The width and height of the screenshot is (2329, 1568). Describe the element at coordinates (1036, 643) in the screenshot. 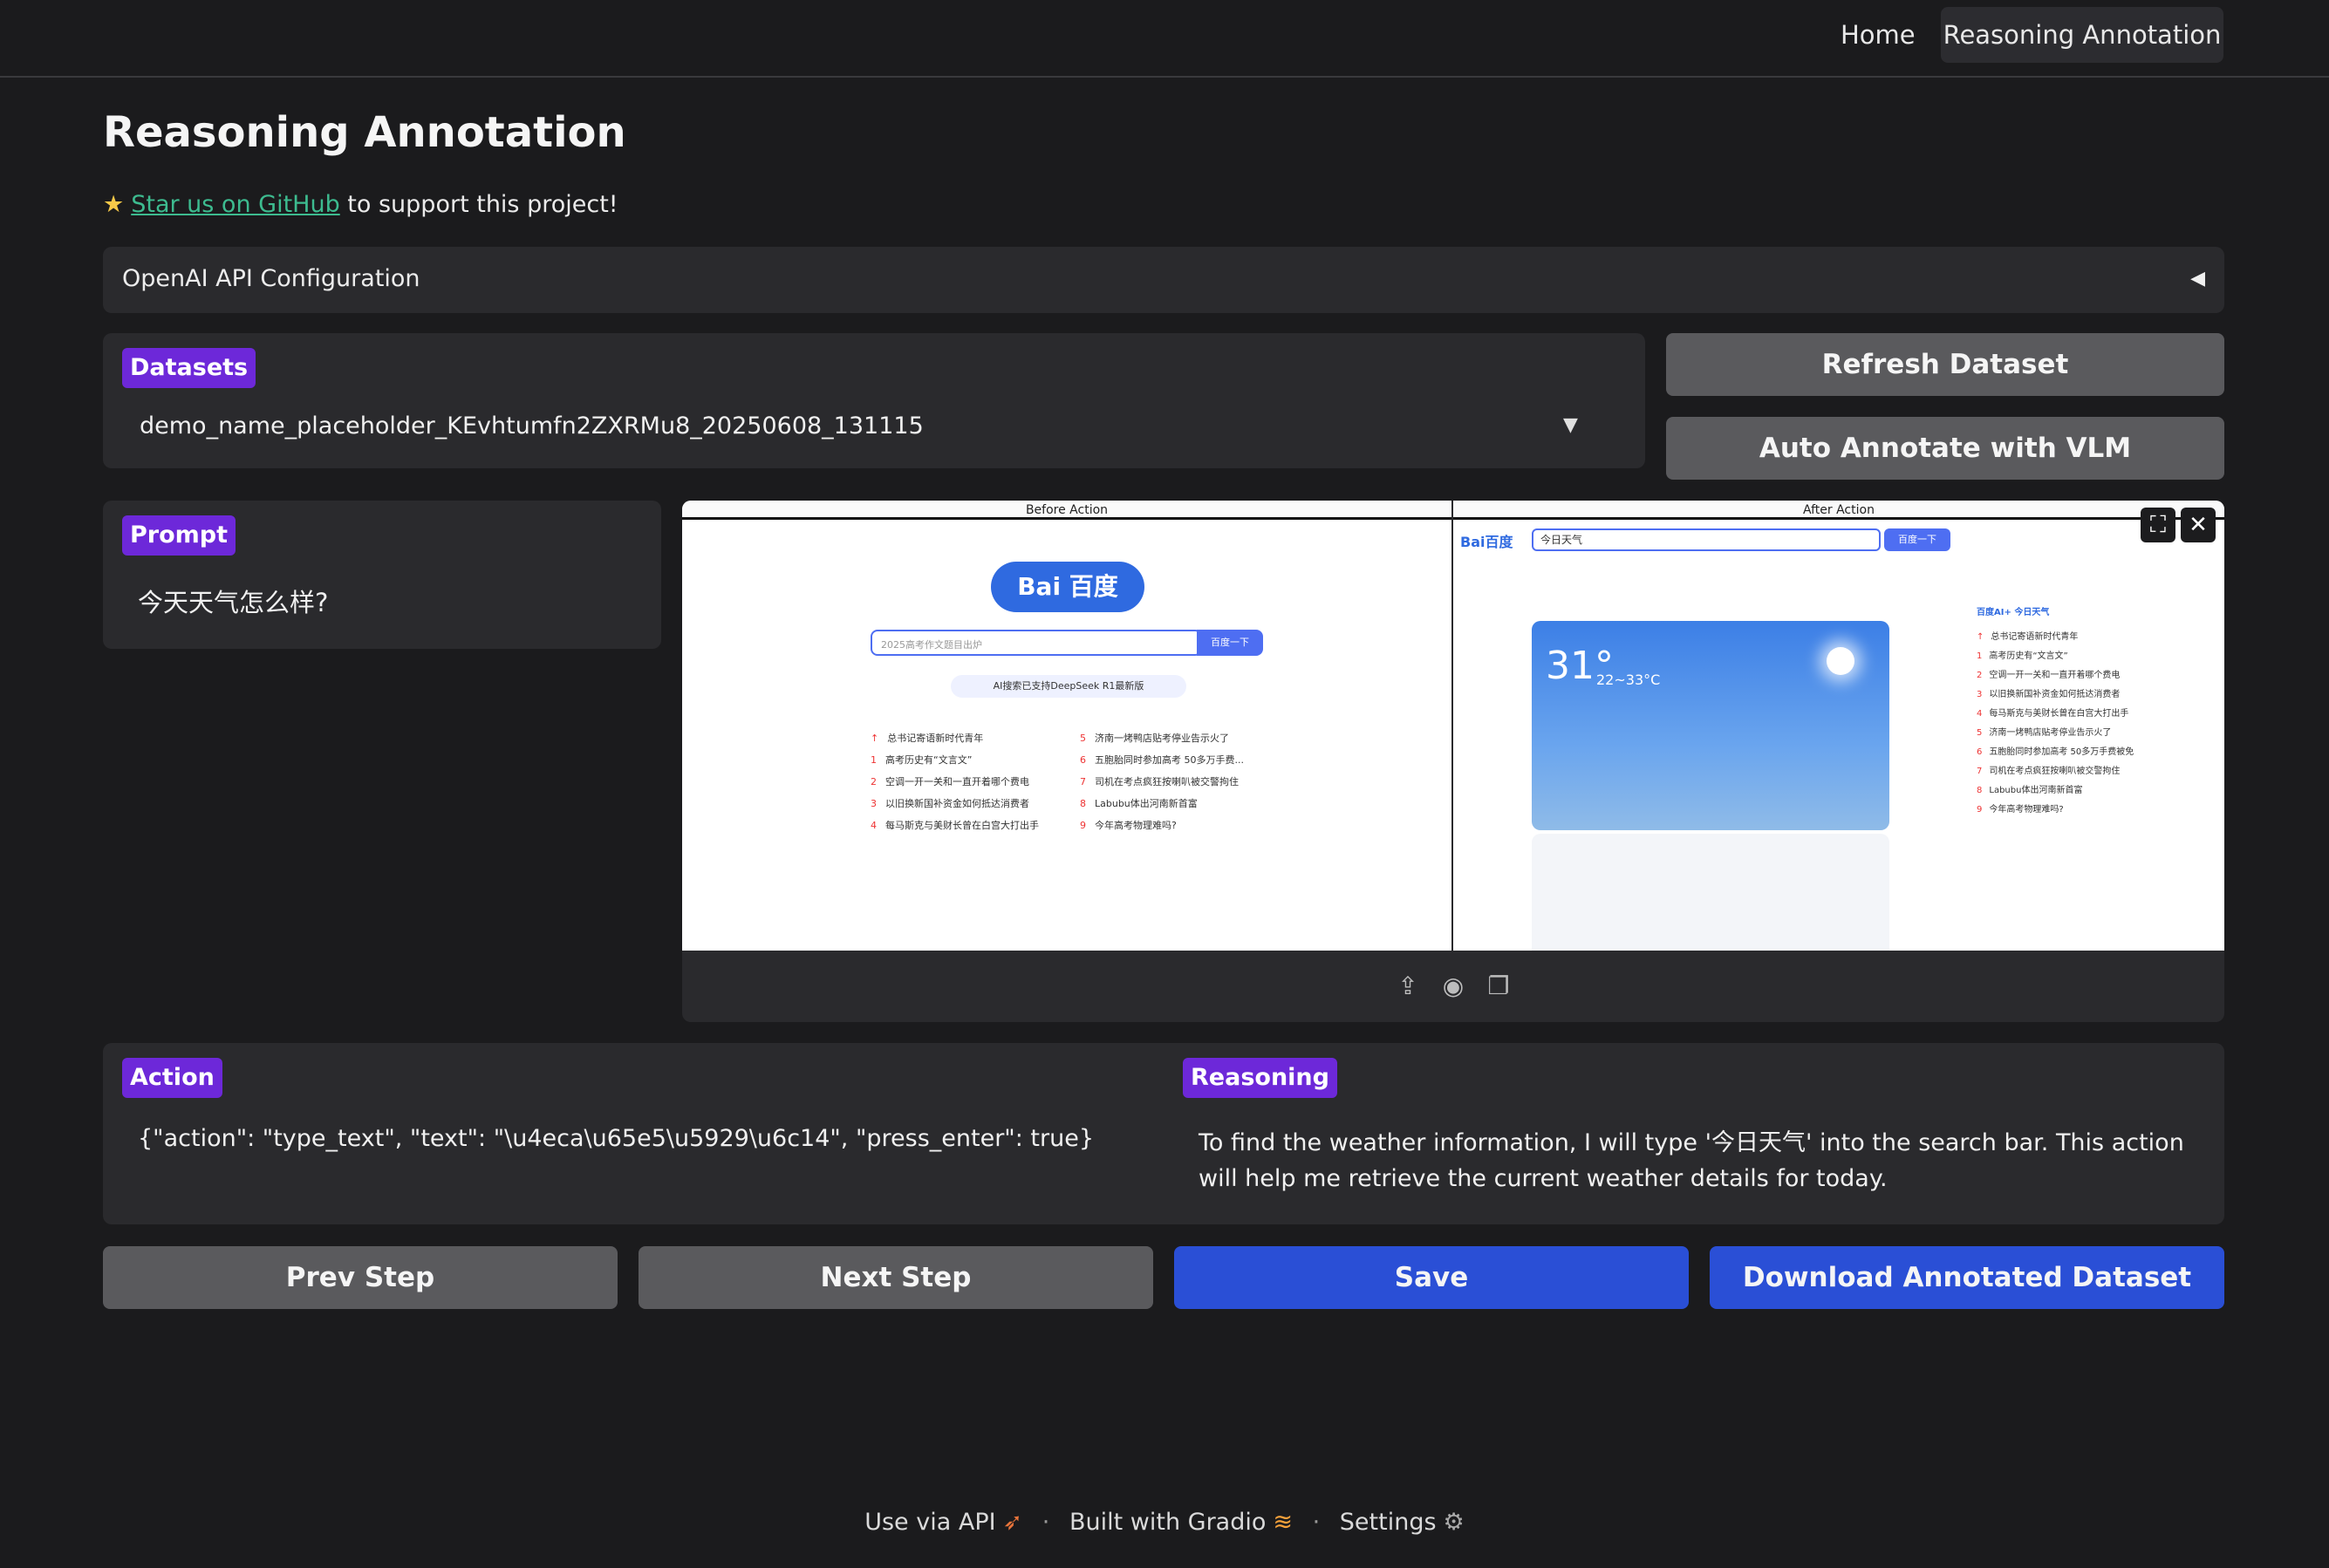

I see `baidu-search-box: 2025高考作文题目出炉` at that location.